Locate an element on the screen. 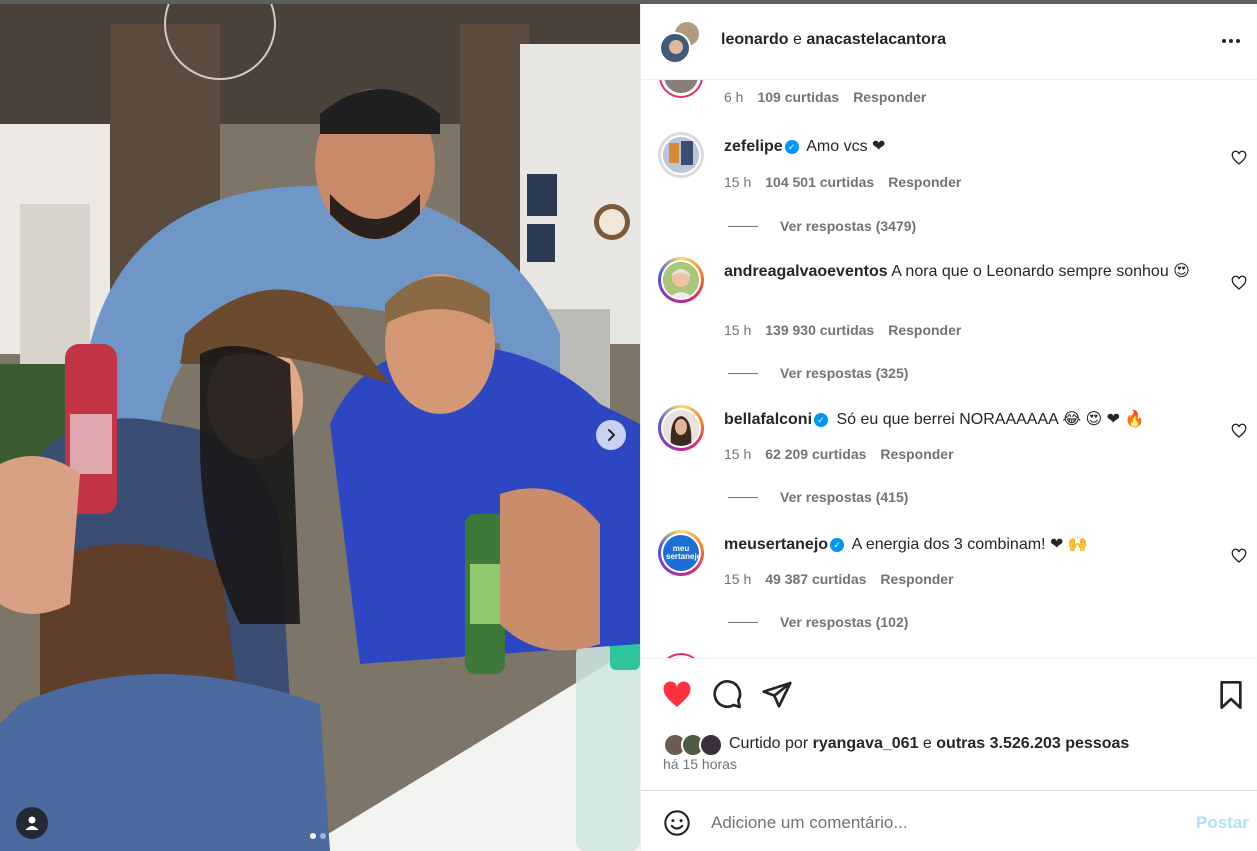  liked-by-prefix: Curtido por is located at coordinates (769, 743).